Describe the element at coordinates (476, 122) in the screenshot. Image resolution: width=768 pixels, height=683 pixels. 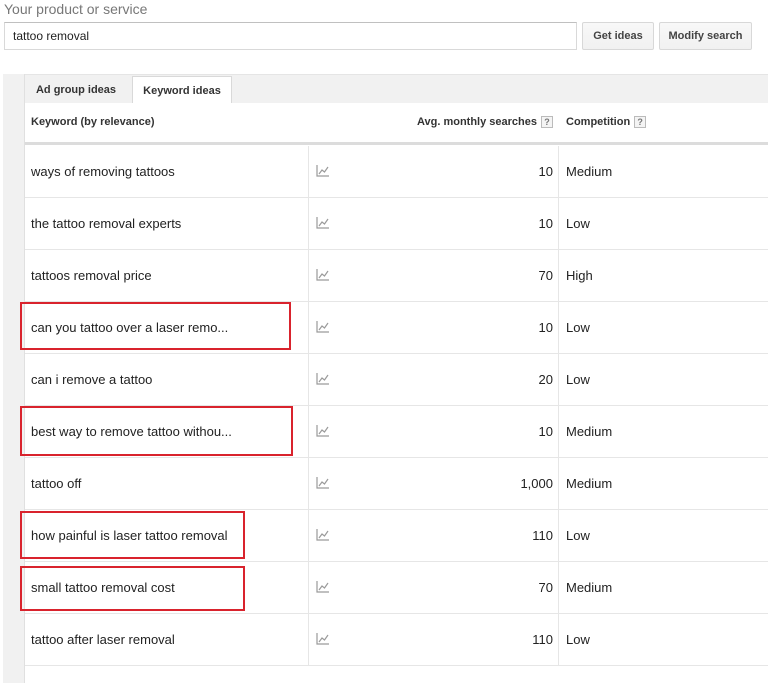
I see `column-header-avg-label: Avg. monthly searches` at that location.